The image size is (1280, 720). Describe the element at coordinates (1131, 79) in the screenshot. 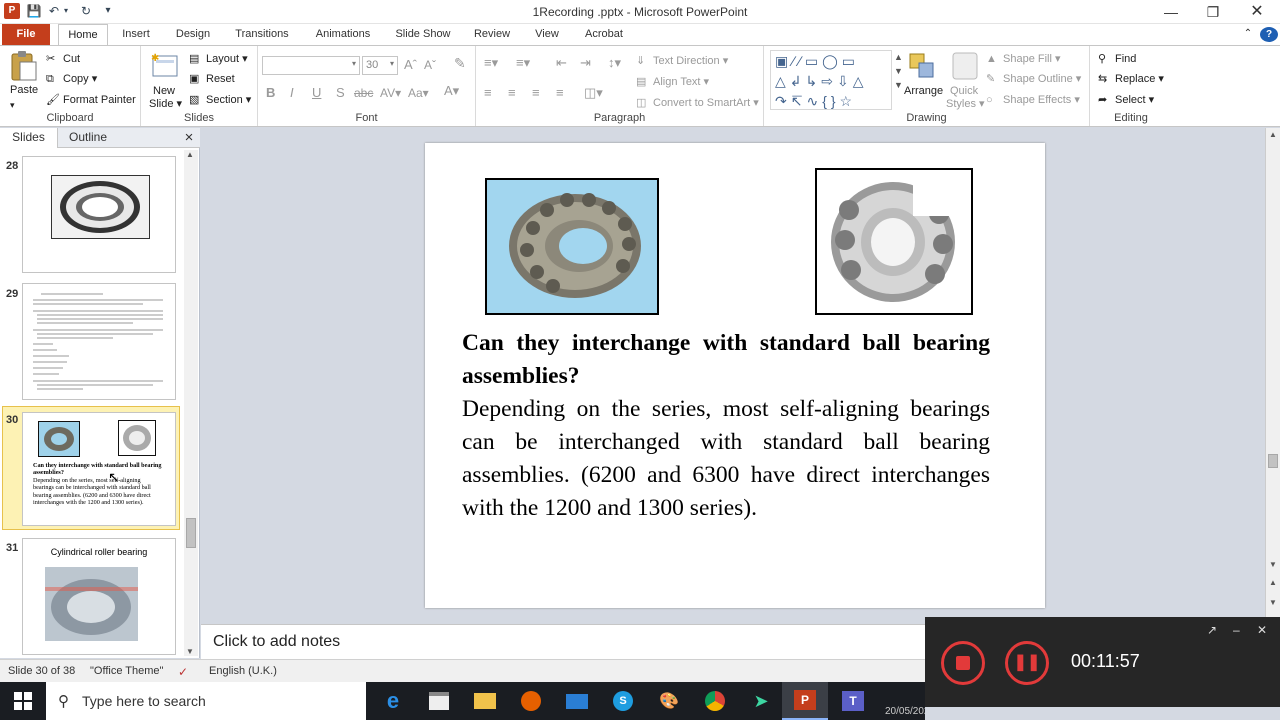

I see `replace-button: ⇆ Replace ▾` at that location.